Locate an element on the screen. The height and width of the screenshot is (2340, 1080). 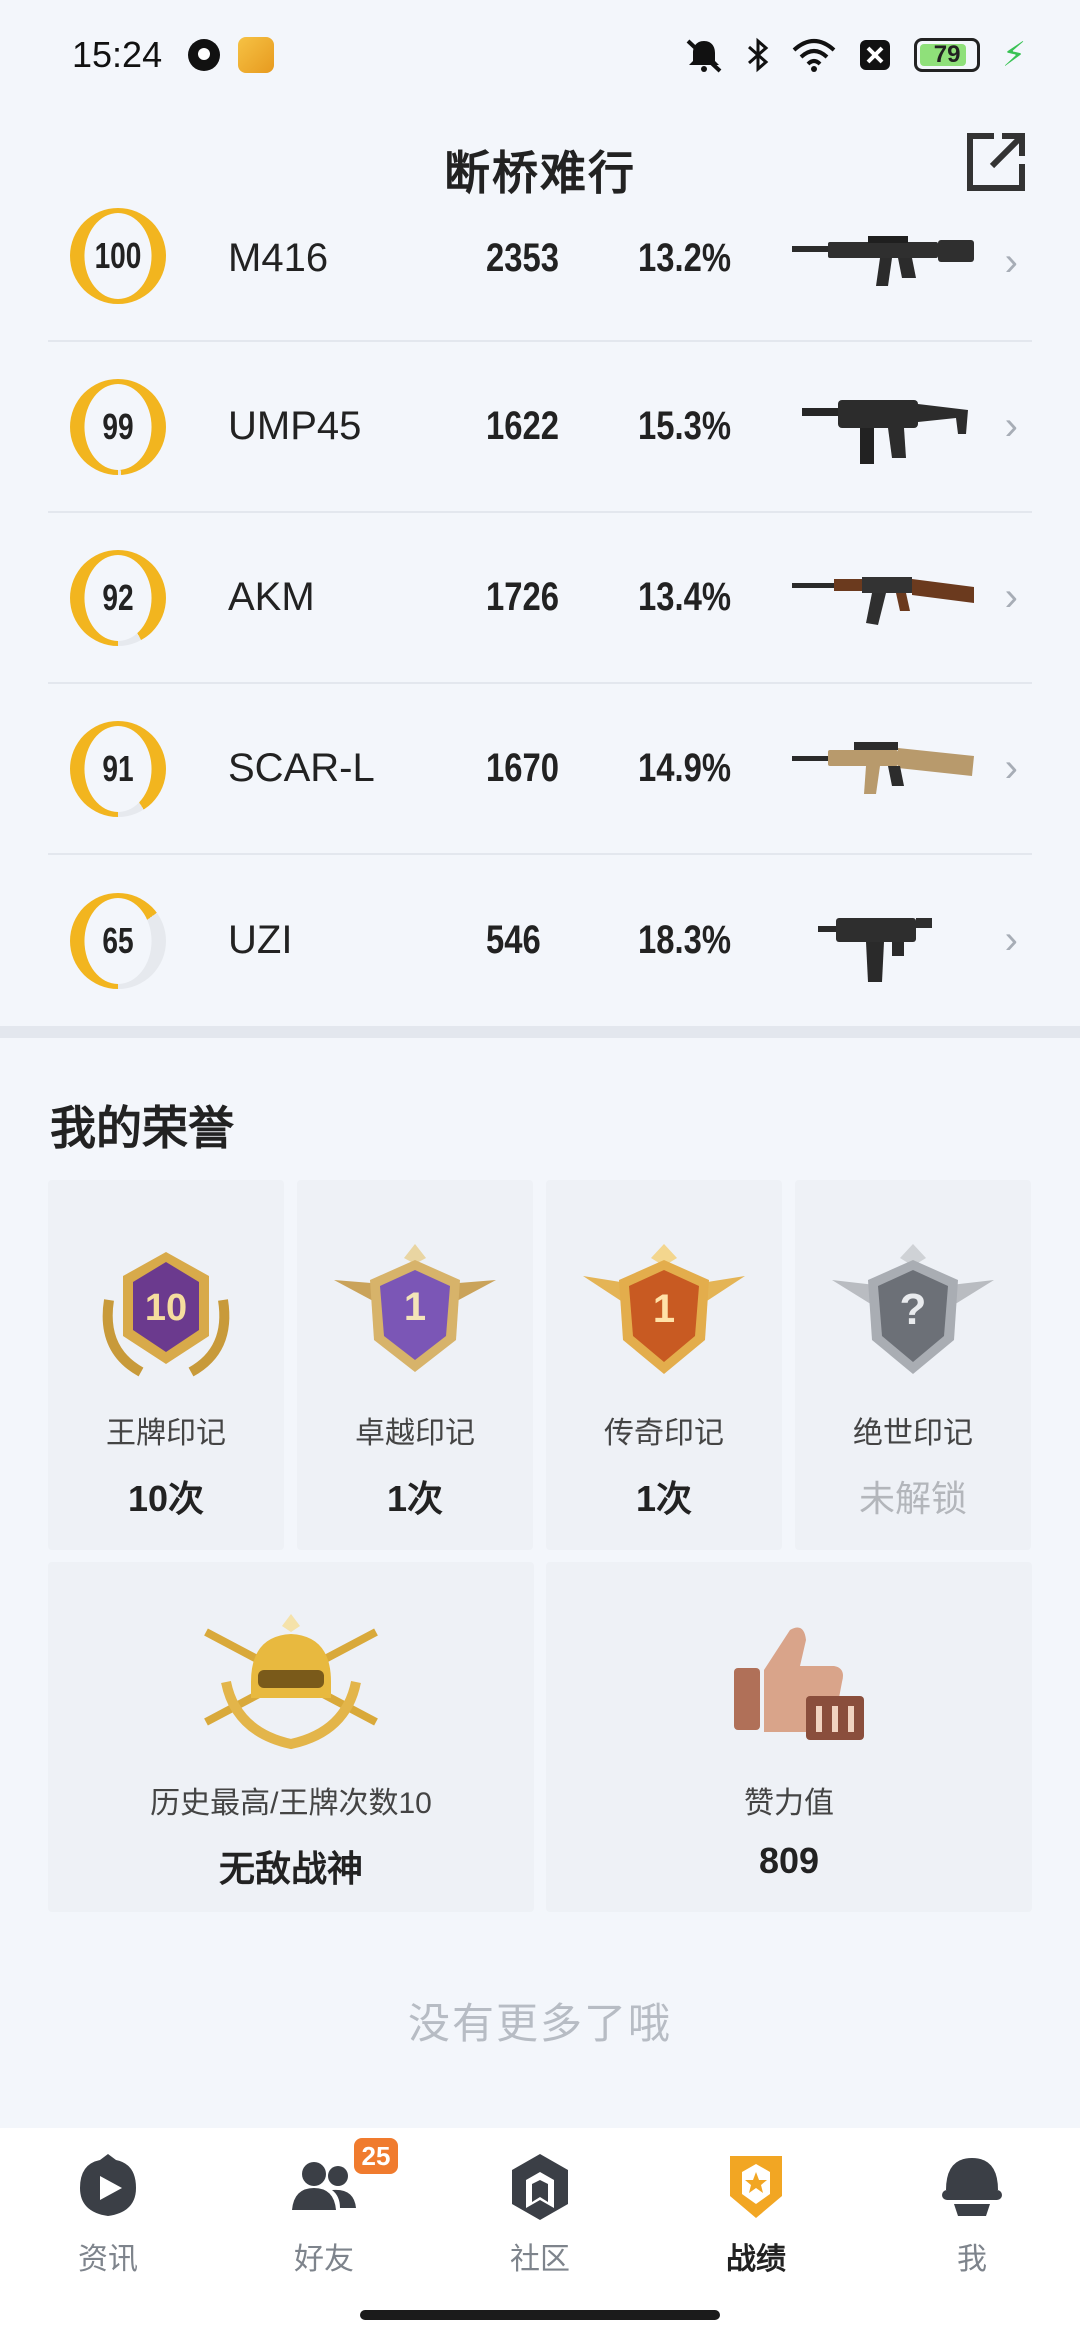
weapon-row: 91 SCAR-L 1670 14.9% › is located at coordinates (540, 769).